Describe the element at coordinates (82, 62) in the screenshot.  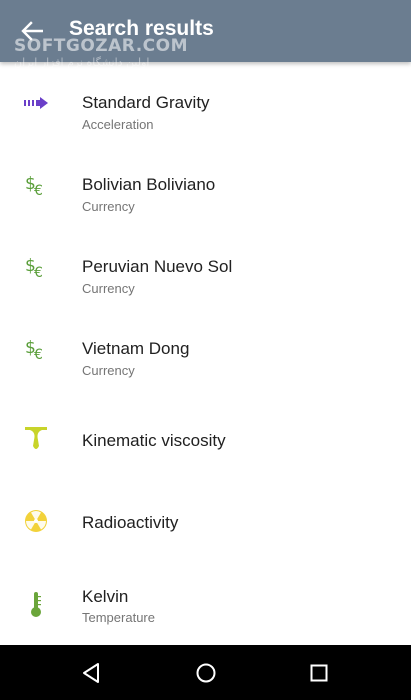
I see `watermark-subtitle: اولین دانشگاه نرم افزار ایران` at that location.